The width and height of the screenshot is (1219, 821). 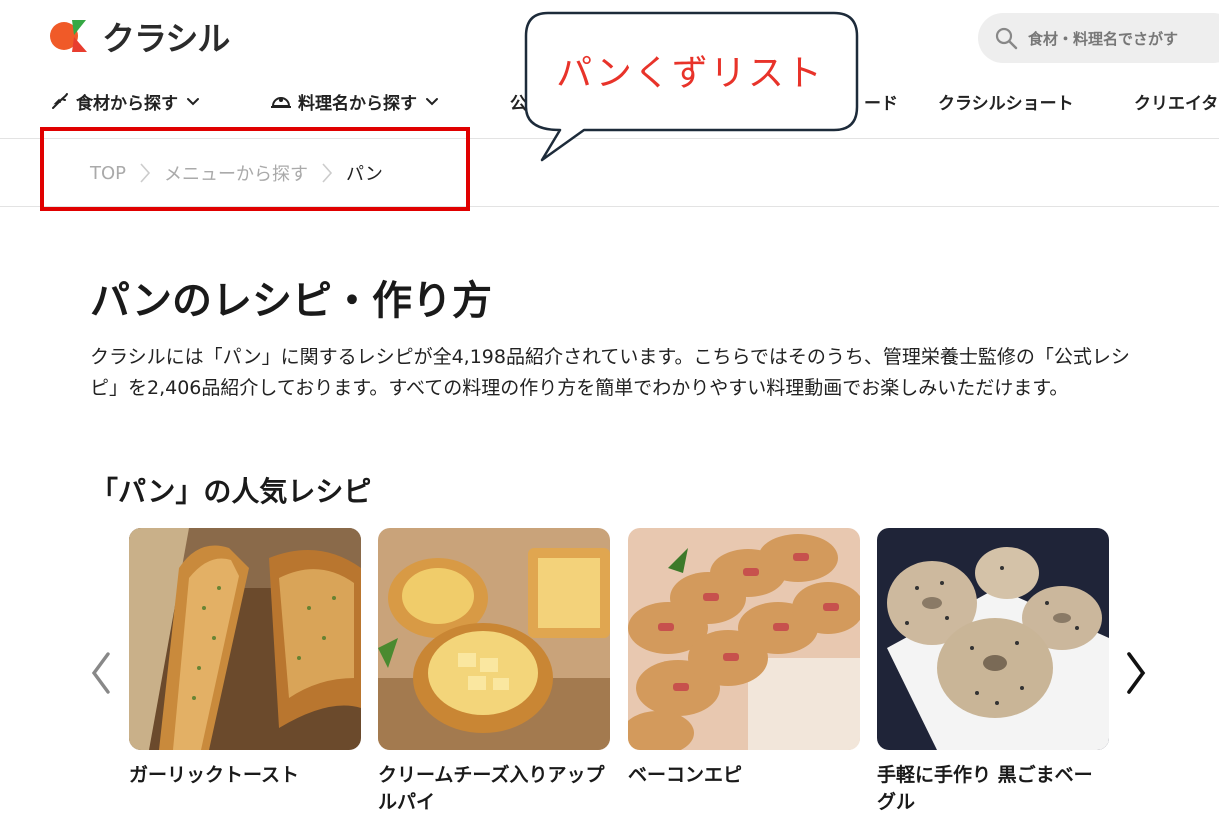 What do you see at coordinates (744, 775) in the screenshot?
I see `recipe-title: ベーコンエピ` at bounding box center [744, 775].